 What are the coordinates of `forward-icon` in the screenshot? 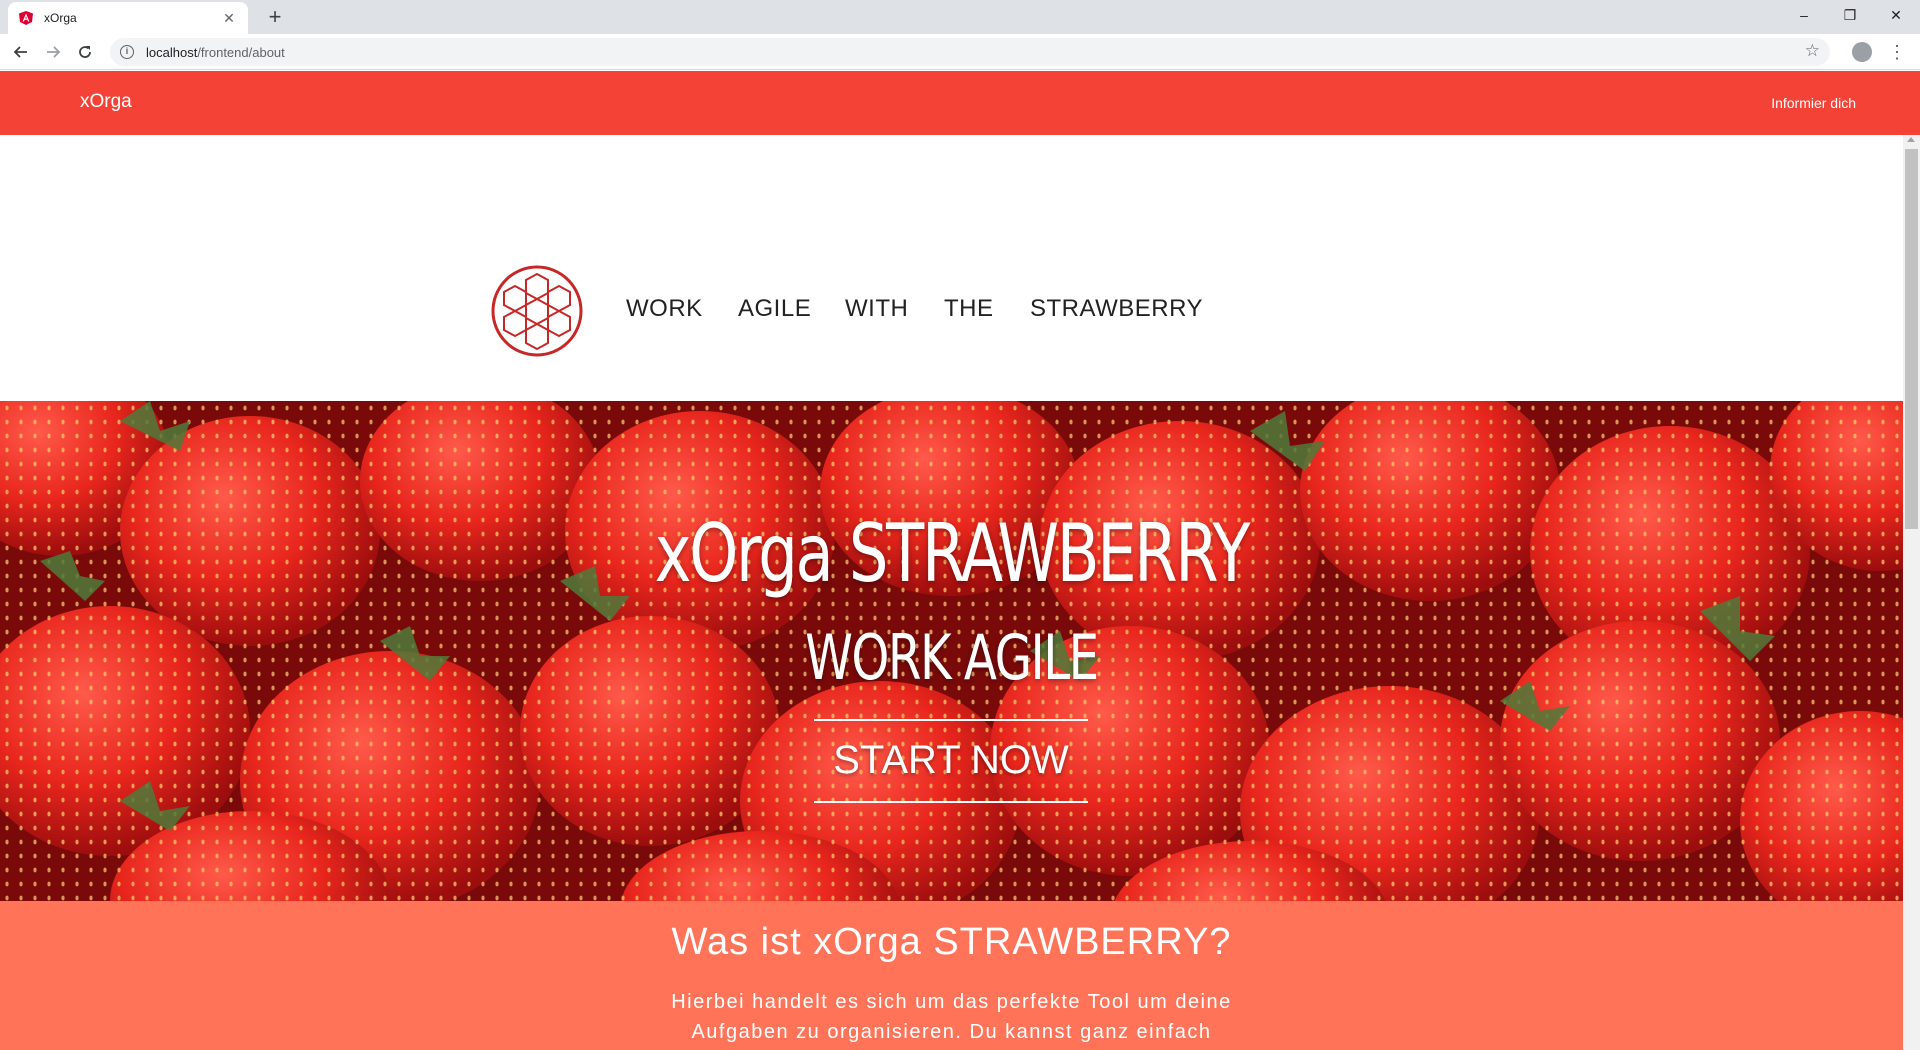 It's located at (53, 52).